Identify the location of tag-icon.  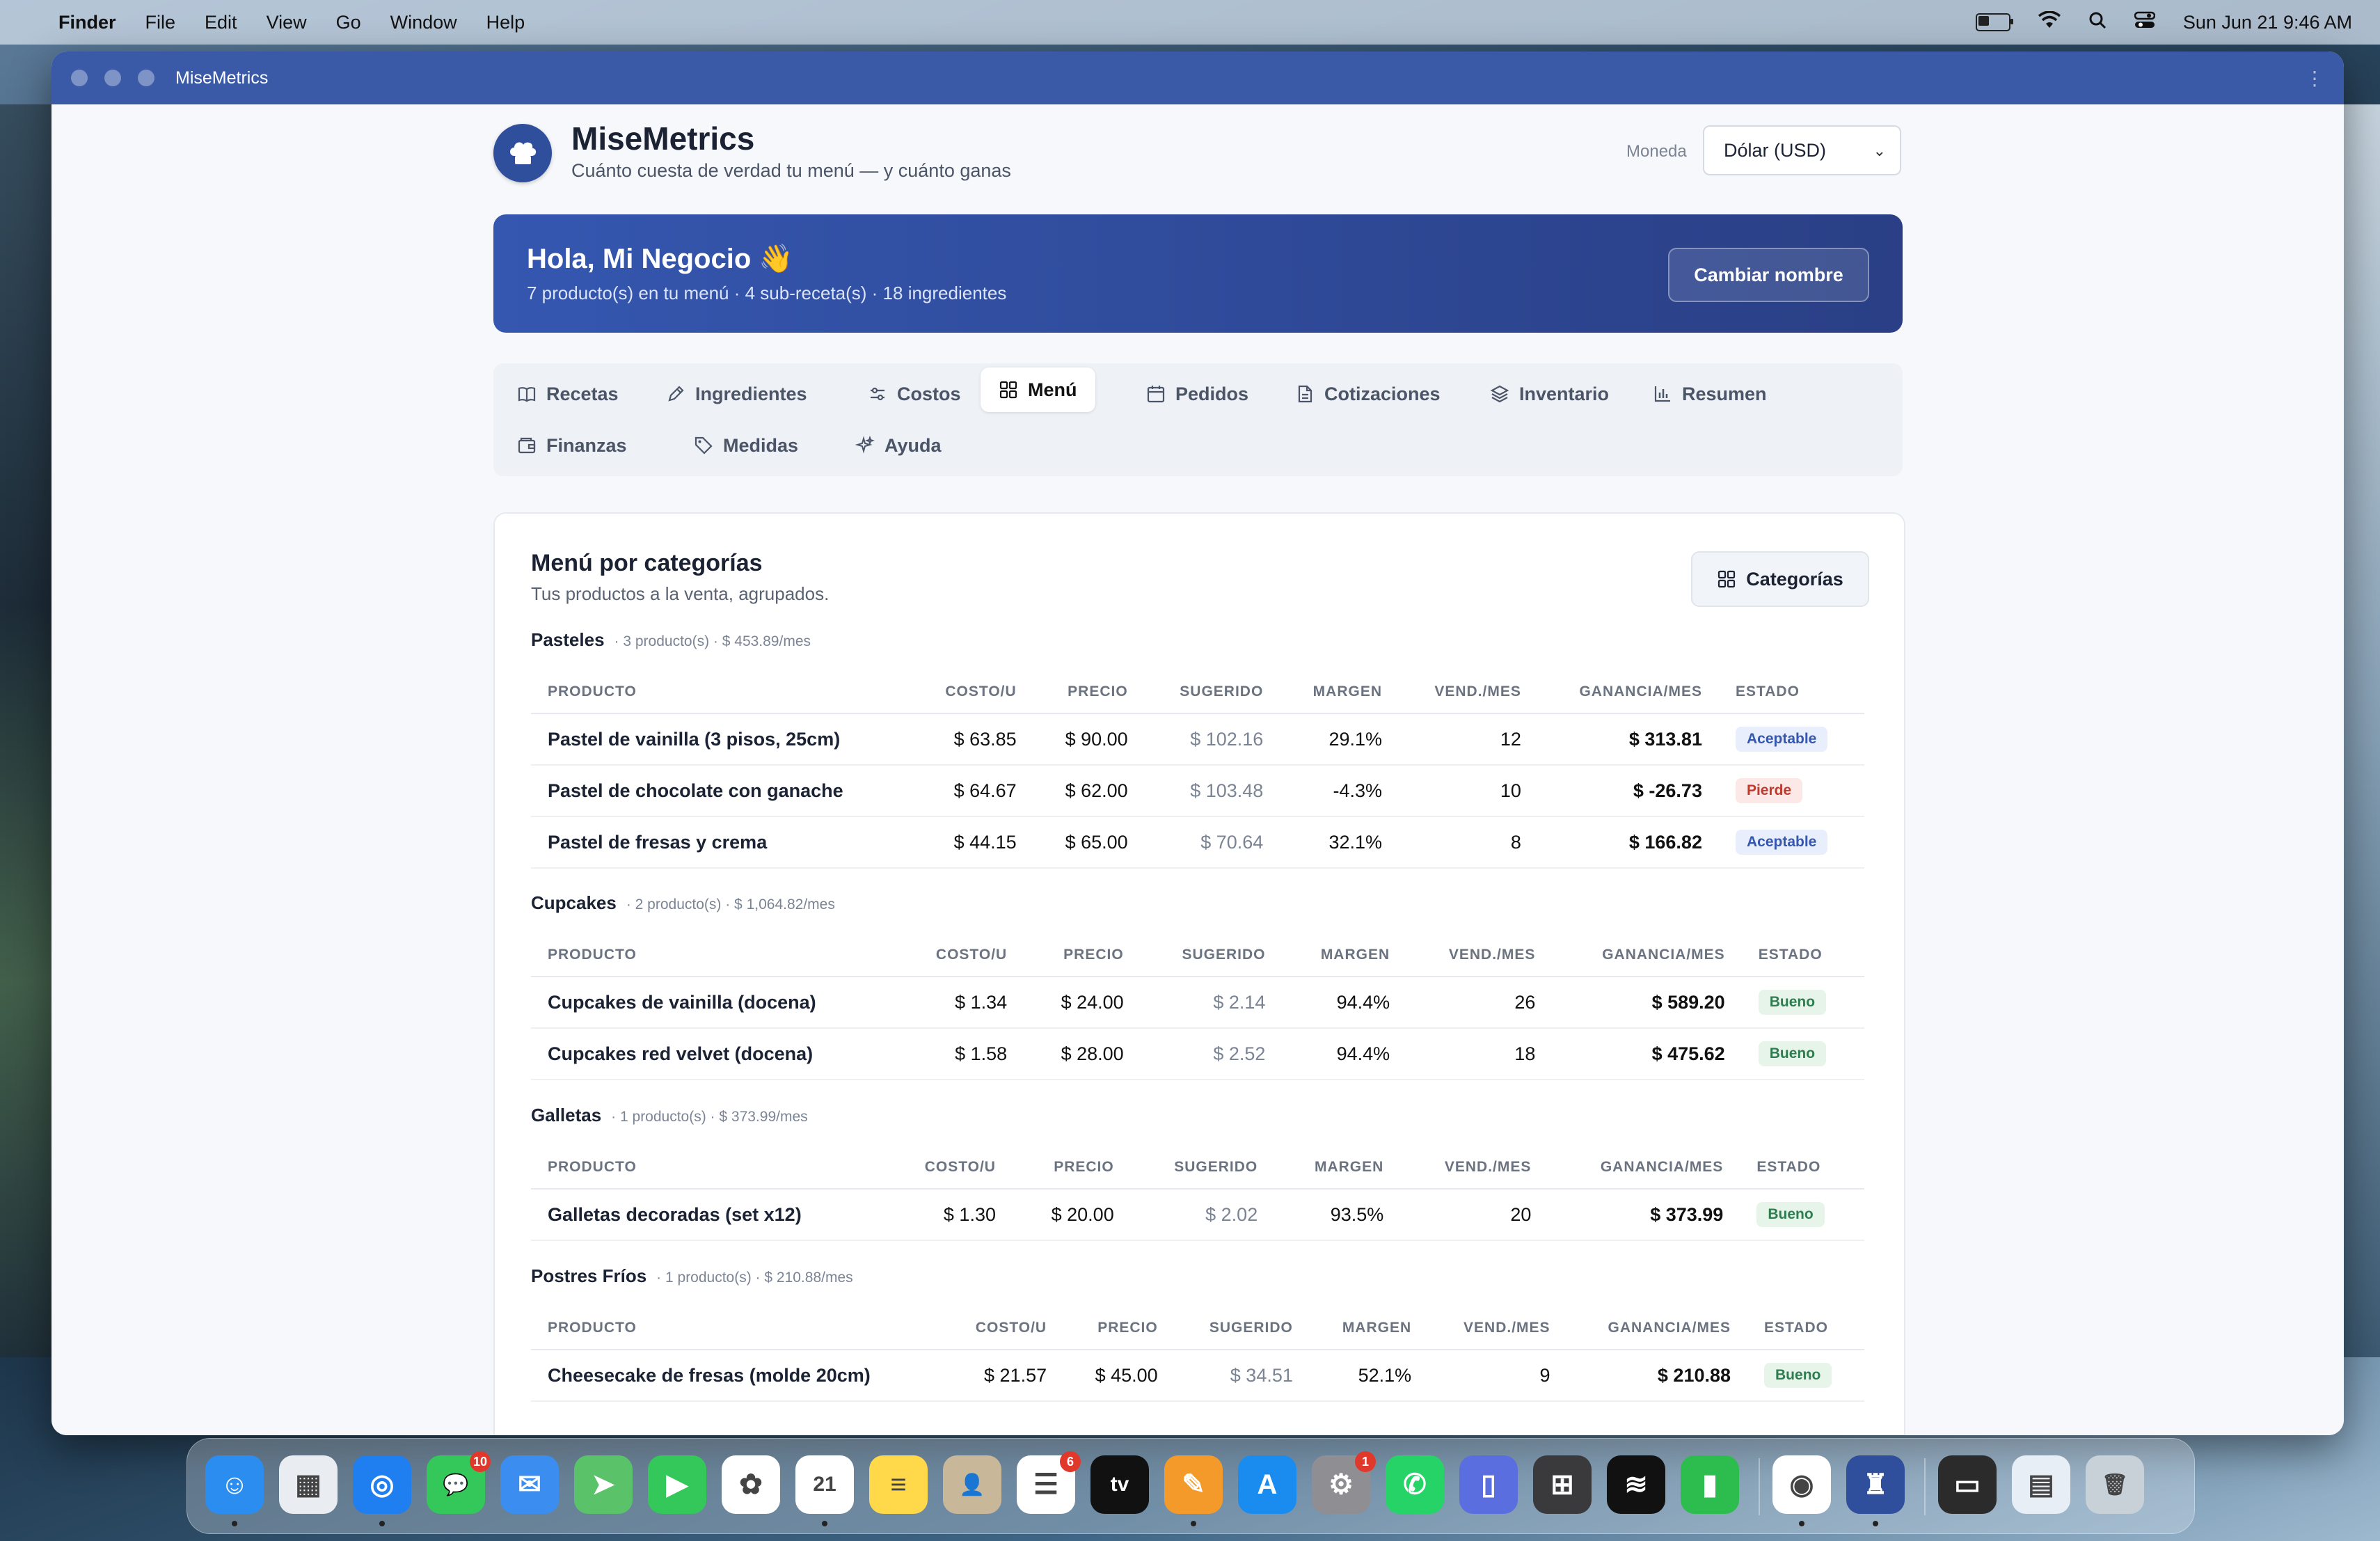
(704, 445).